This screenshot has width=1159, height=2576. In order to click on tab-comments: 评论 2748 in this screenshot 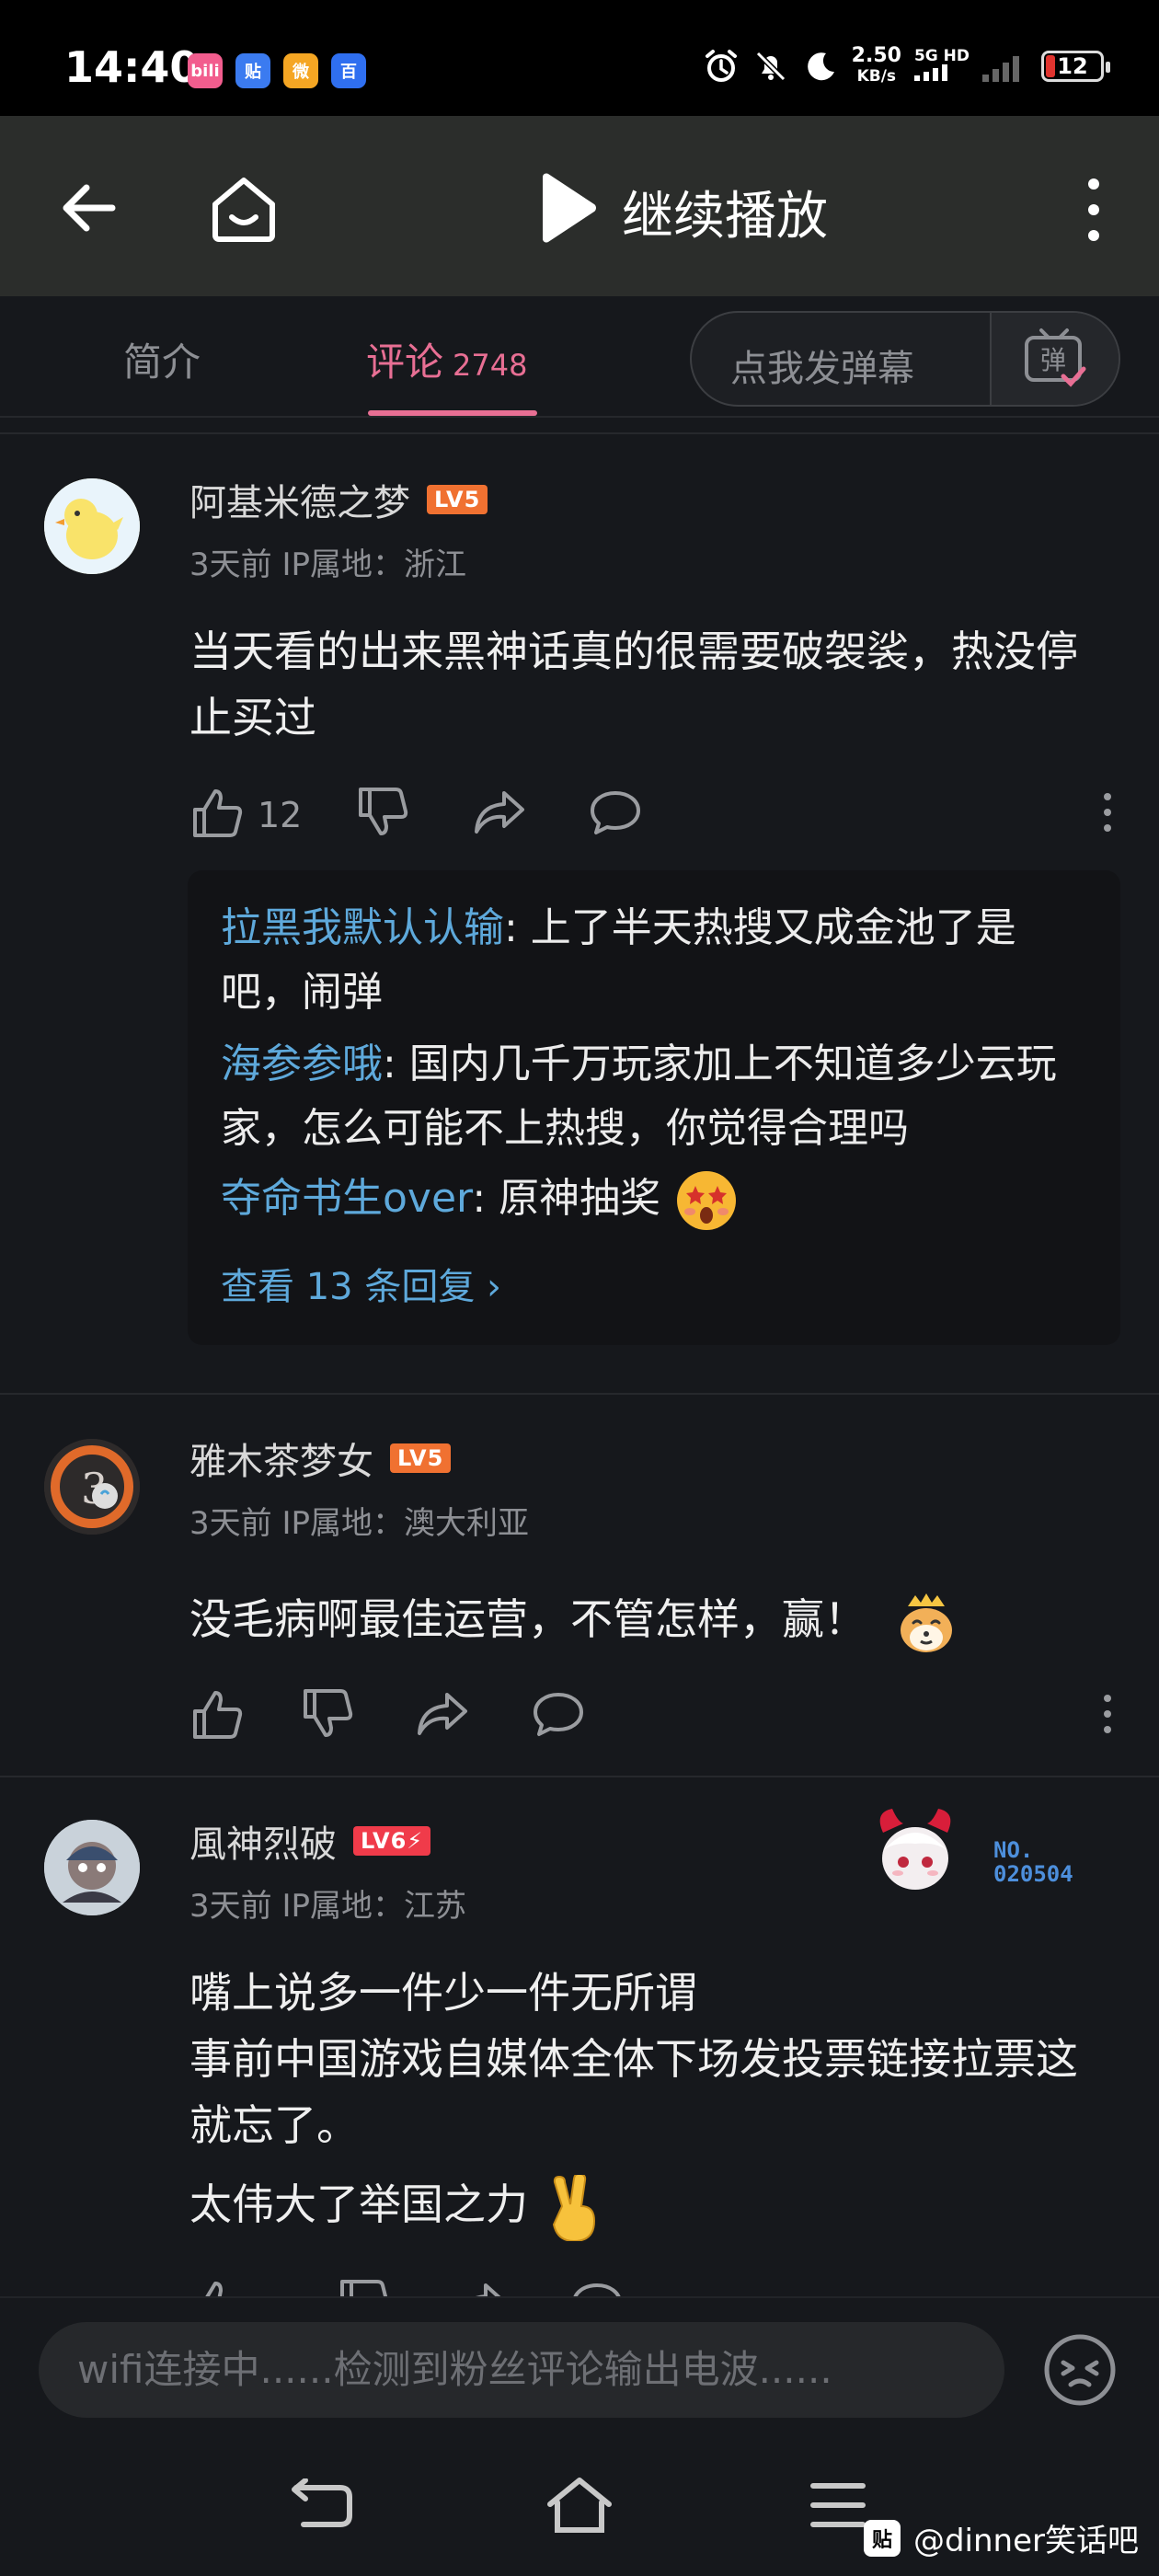, I will do `click(446, 359)`.